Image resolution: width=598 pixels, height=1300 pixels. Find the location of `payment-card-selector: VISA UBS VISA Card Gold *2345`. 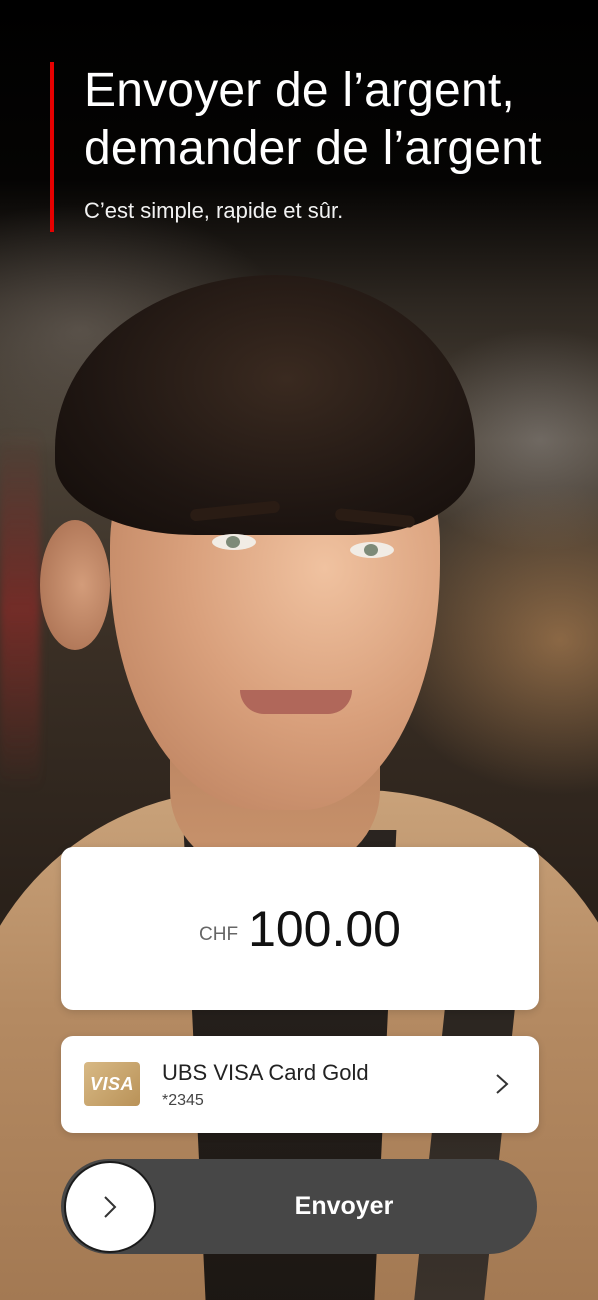

payment-card-selector: VISA UBS VISA Card Gold *2345 is located at coordinates (300, 1084).